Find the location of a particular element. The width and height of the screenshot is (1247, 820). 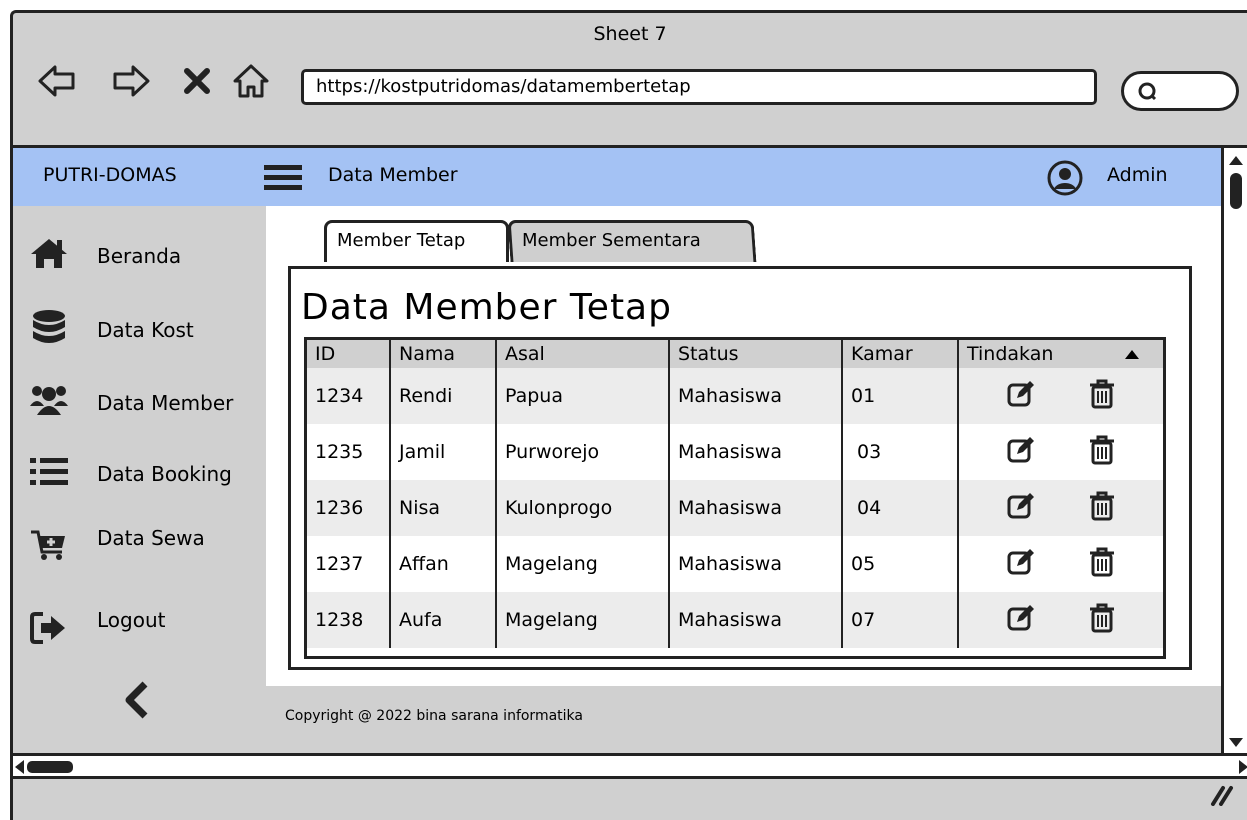

close-icon is located at coordinates (197, 81).